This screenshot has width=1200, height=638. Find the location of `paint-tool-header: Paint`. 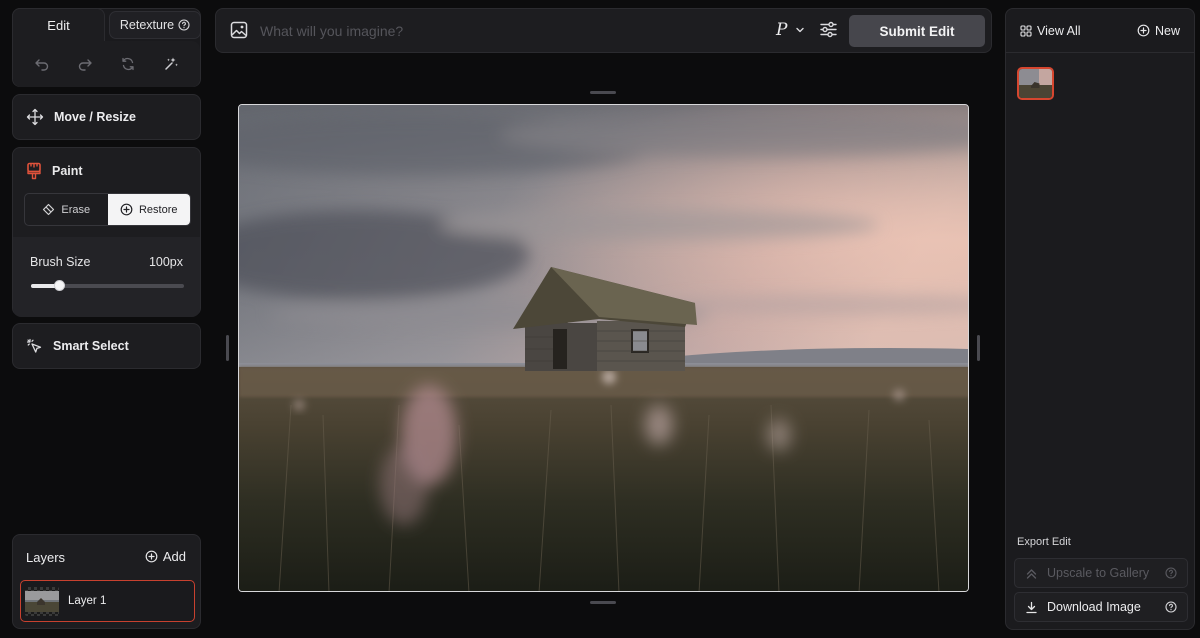

paint-tool-header: Paint is located at coordinates (54, 171).